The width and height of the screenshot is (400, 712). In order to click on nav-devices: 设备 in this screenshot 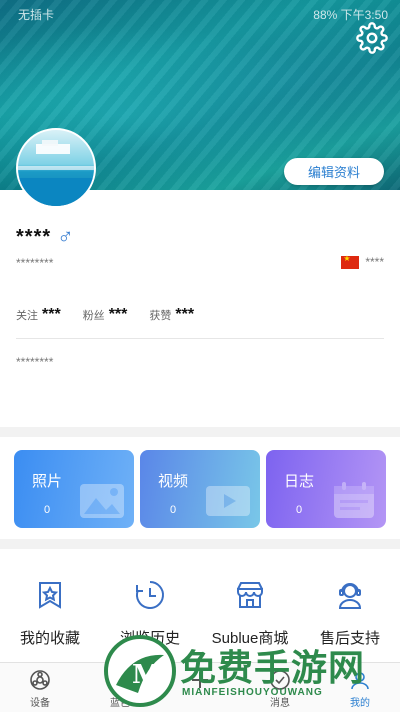, I will do `click(40, 689)`.